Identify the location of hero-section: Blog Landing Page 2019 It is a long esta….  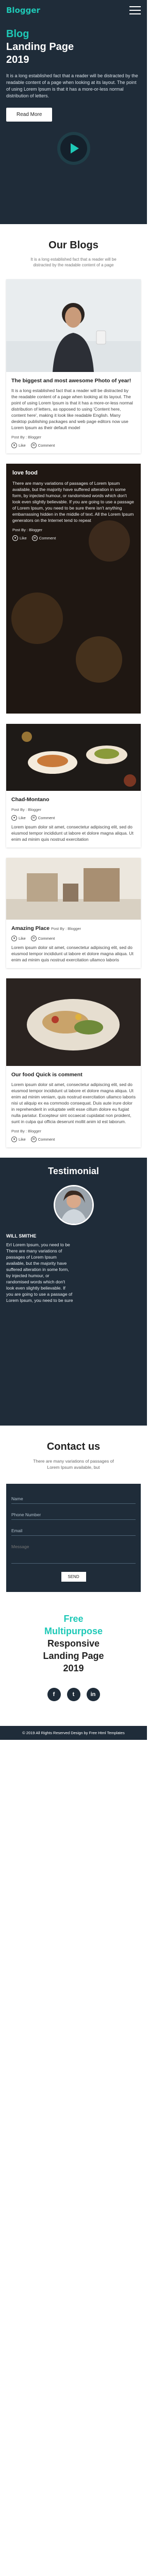
(74, 122).